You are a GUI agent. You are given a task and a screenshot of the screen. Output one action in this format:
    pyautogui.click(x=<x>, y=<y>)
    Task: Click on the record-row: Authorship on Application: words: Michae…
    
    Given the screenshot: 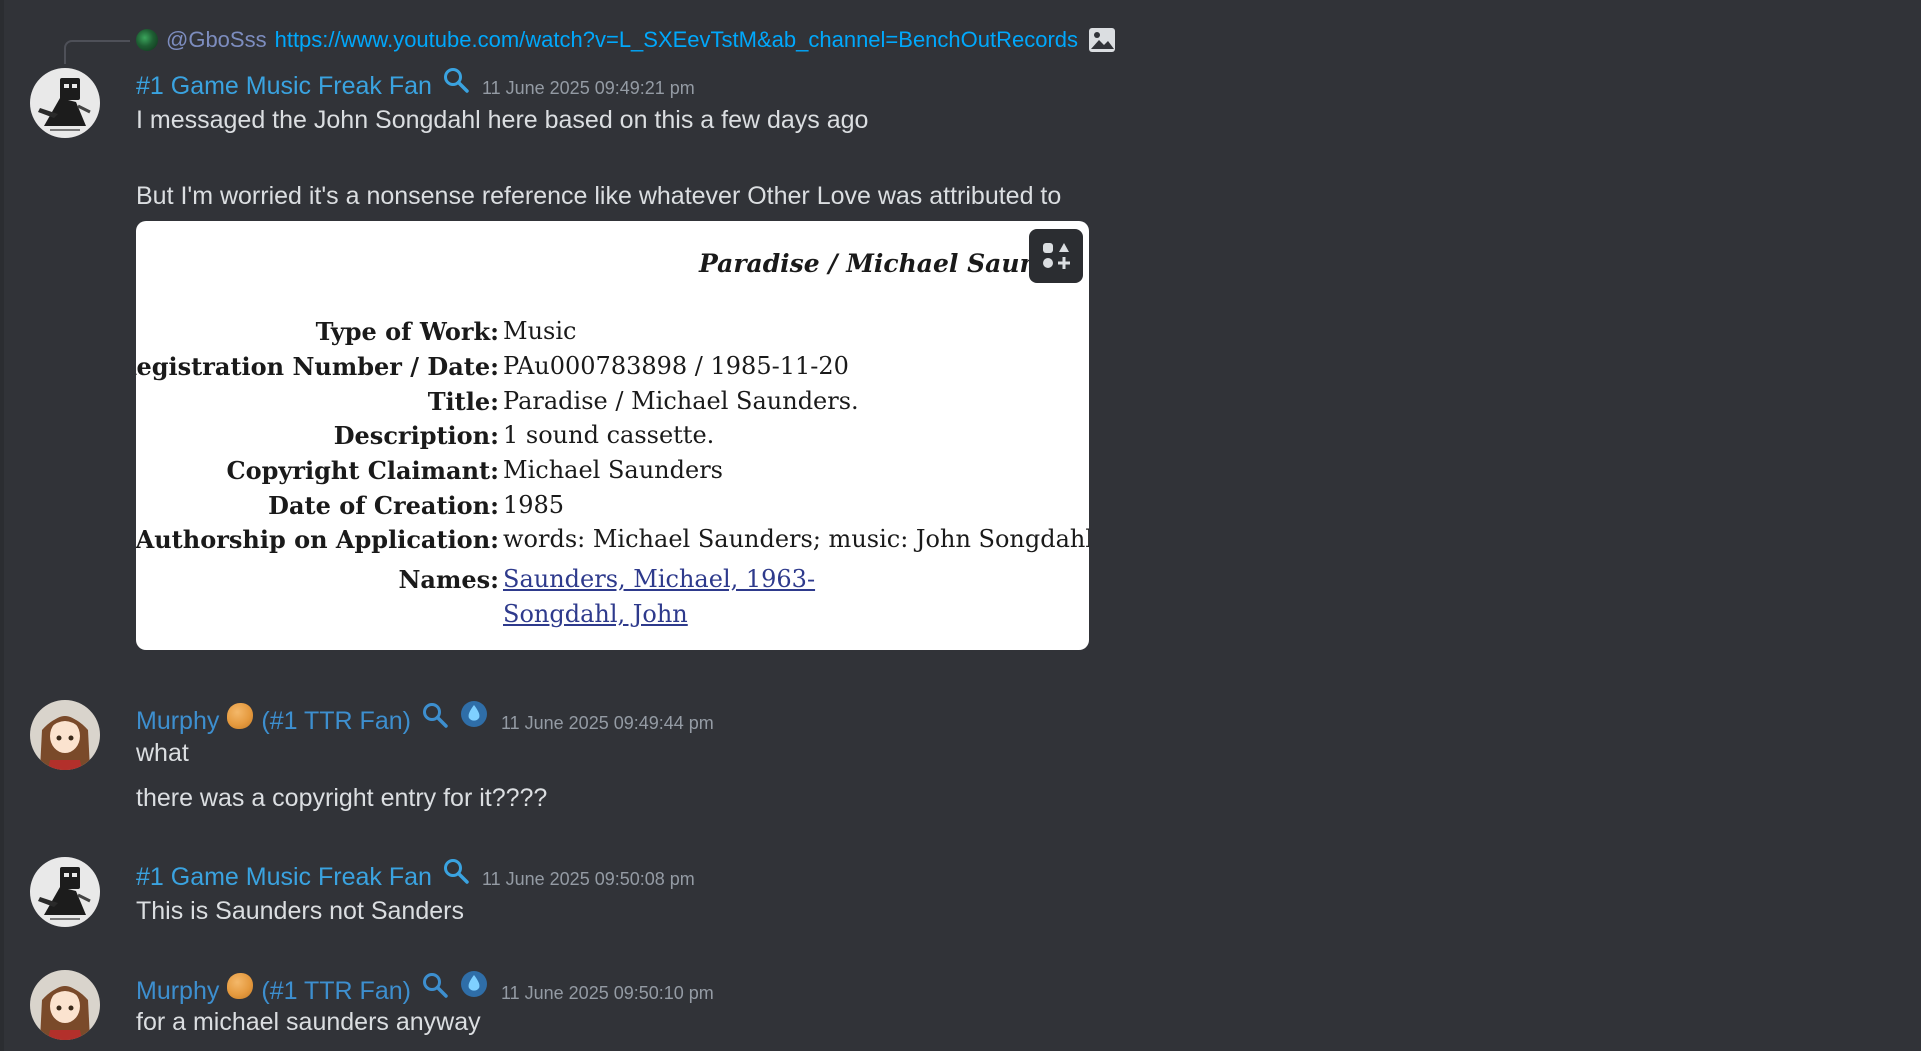 What is the action you would take?
    pyautogui.click(x=612, y=542)
    